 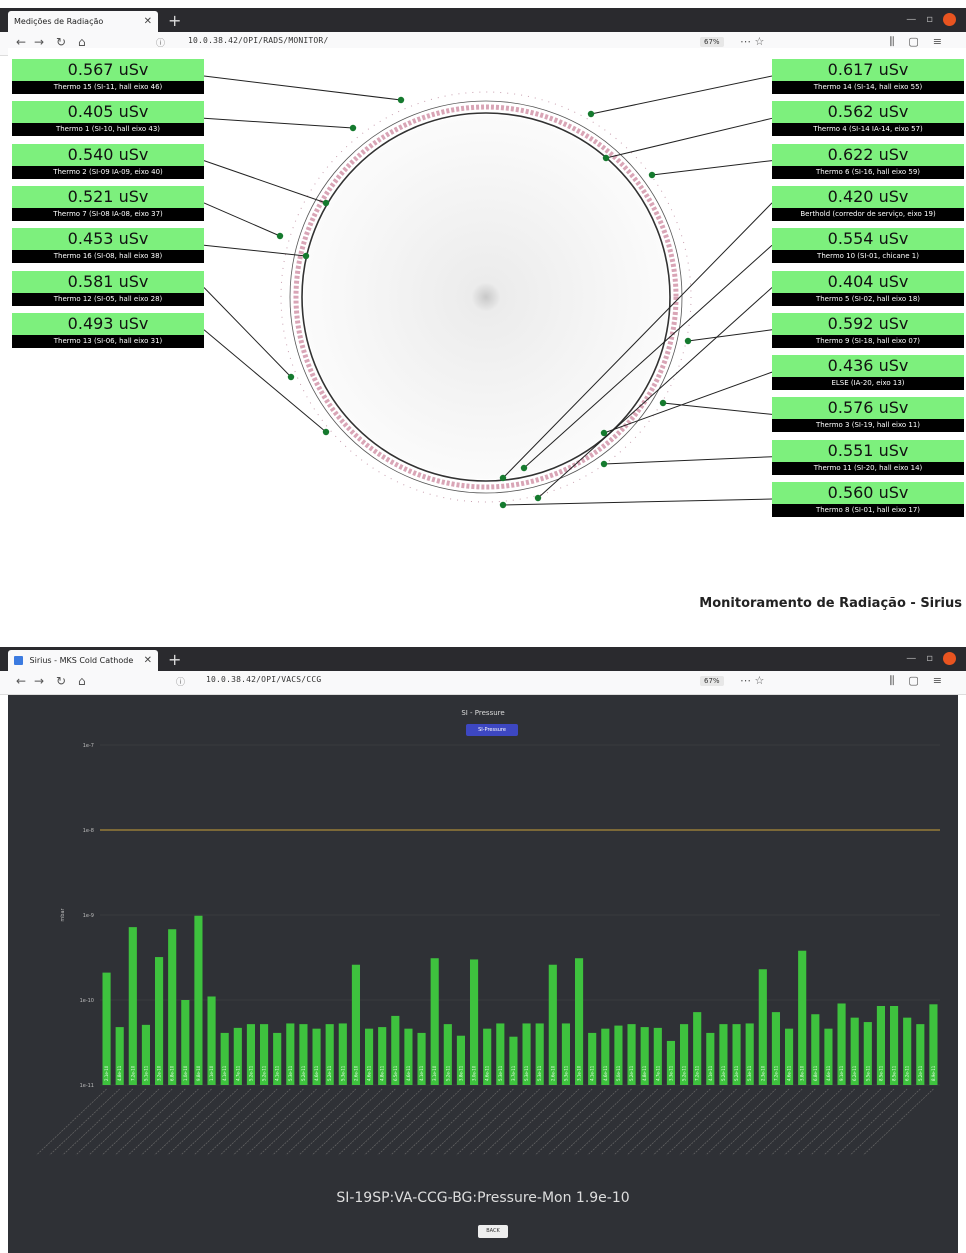 What do you see at coordinates (119, 1073) in the screenshot?
I see `bar-data-label: 4.8e-11` at bounding box center [119, 1073].